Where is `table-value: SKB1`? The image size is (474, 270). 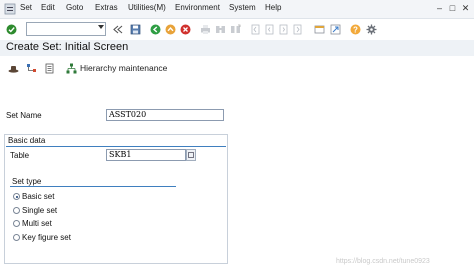
table-value: SKB1 is located at coordinates (120, 154).